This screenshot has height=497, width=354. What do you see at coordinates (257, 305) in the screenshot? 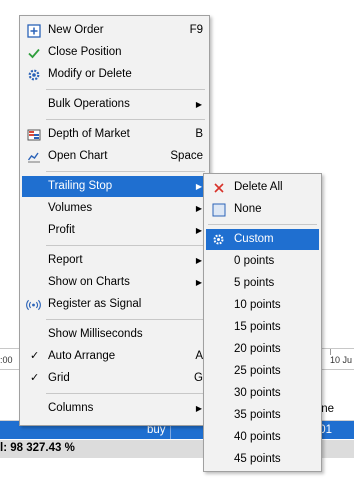
I see `submenu-item-label: 10 points` at bounding box center [257, 305].